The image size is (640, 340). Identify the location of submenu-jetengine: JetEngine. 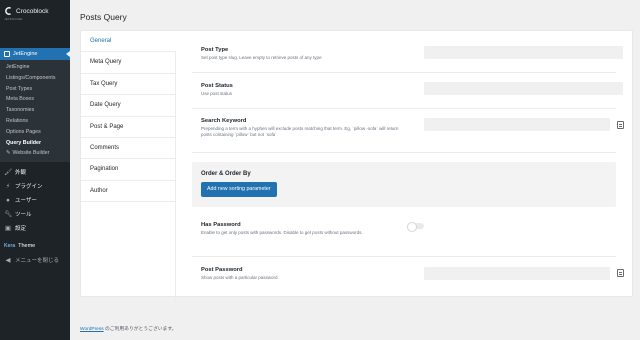
(35, 67).